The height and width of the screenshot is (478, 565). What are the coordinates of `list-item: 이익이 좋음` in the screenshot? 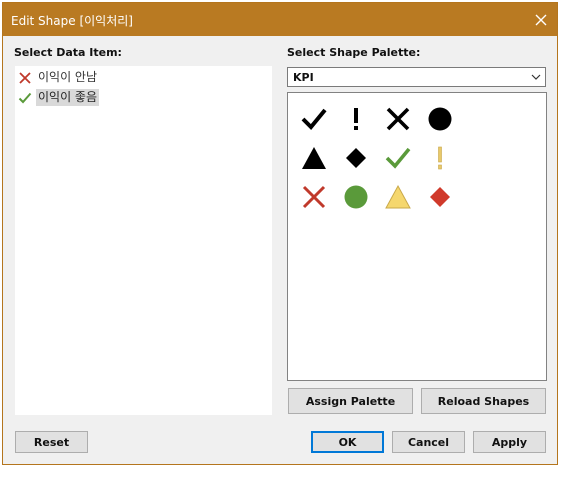 It's located at (59, 97).